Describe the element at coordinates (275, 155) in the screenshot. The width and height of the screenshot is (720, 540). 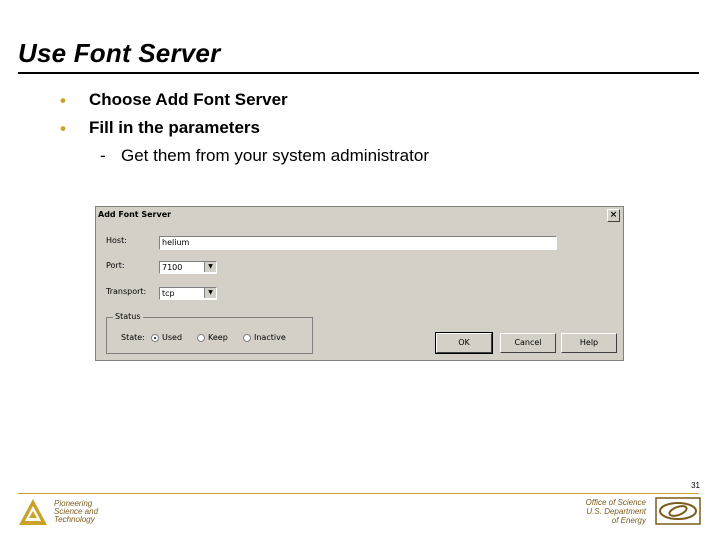
I see `sub-bullet-text: Get them from your system administrator` at that location.